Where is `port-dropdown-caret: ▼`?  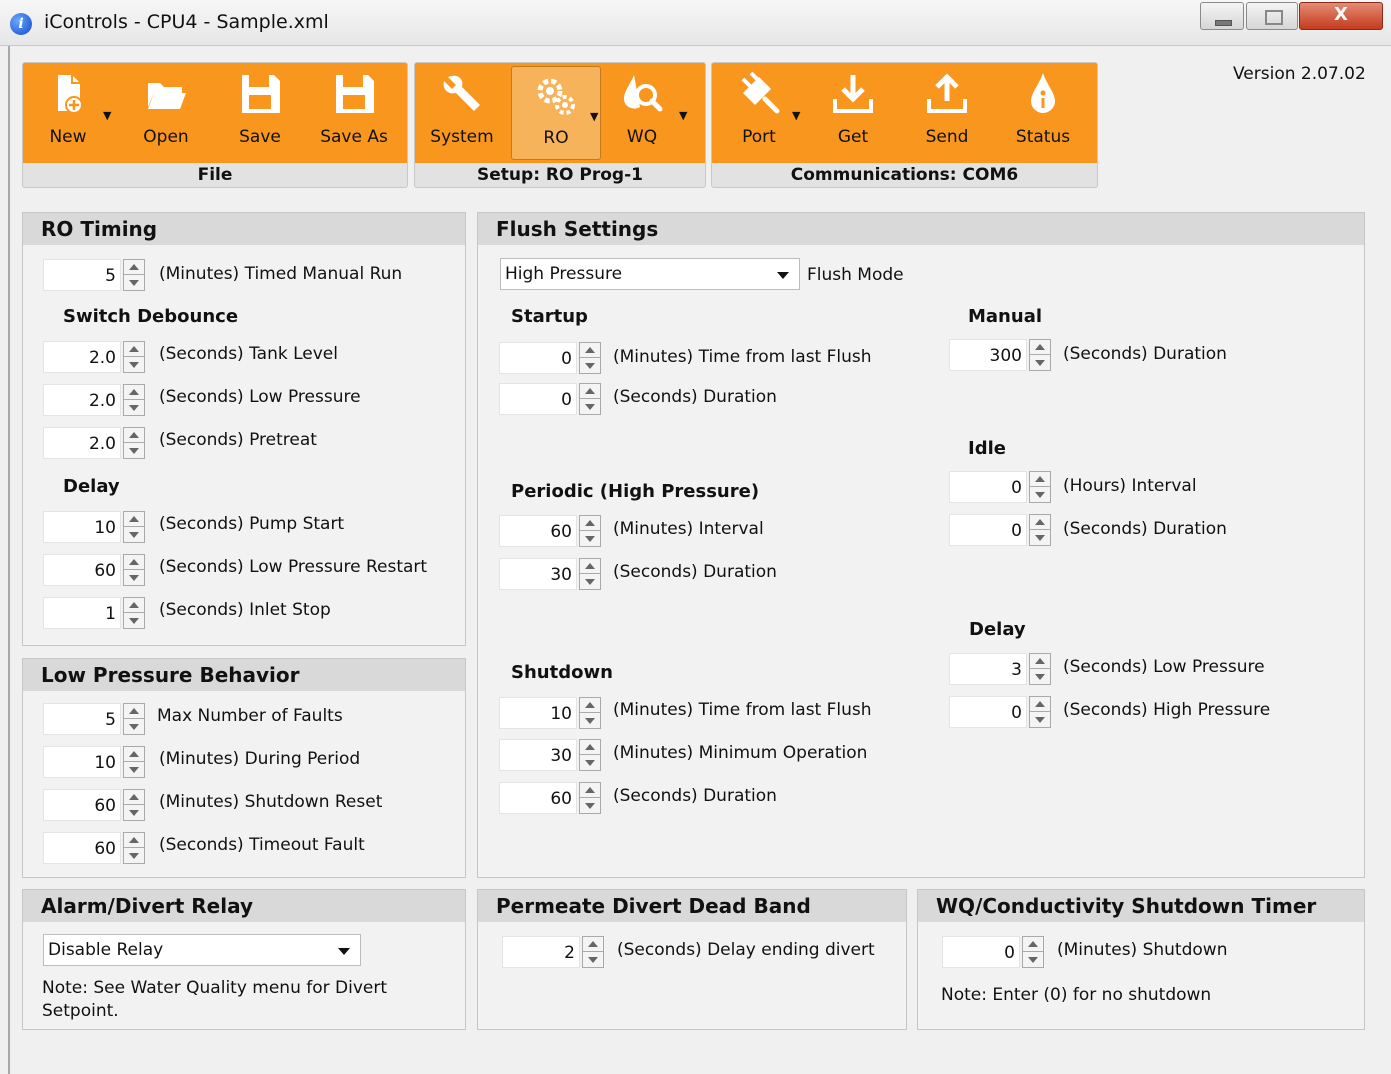 port-dropdown-caret: ▼ is located at coordinates (796, 115).